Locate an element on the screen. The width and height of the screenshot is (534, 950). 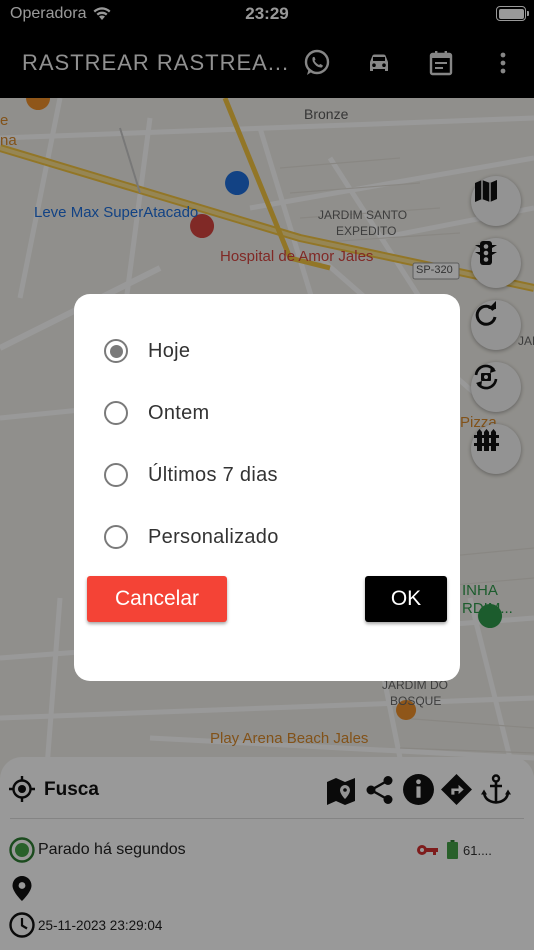
cancel-button: Cancelar is located at coordinates (157, 599).